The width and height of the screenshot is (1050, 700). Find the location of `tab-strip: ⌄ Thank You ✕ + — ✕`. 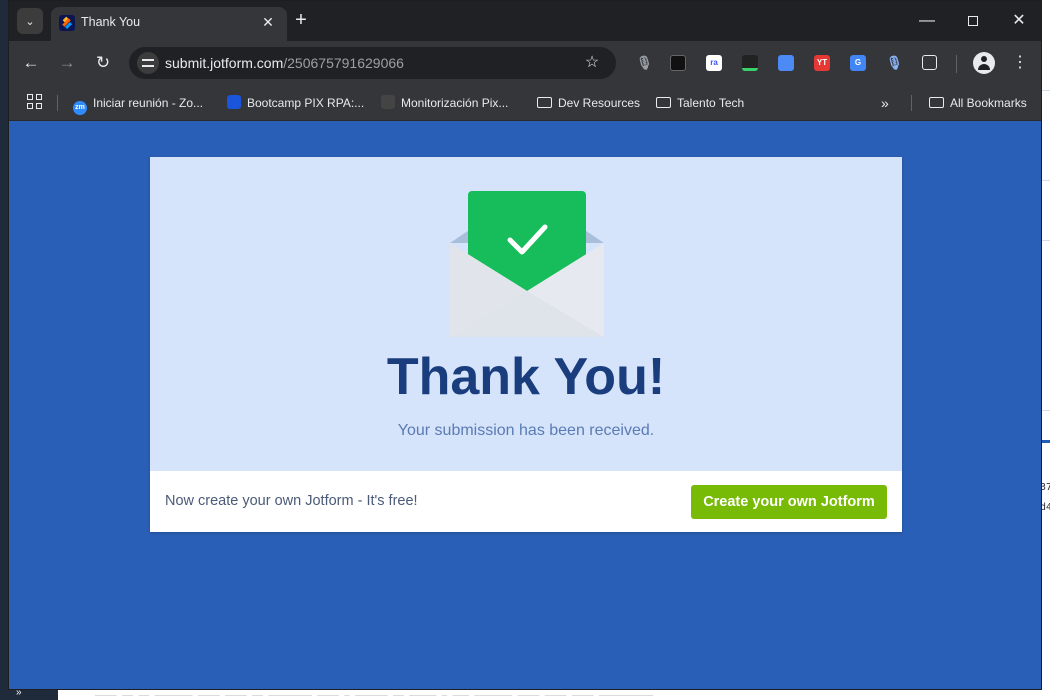

tab-strip: ⌄ Thank You ✕ + — ✕ is located at coordinates (525, 21).